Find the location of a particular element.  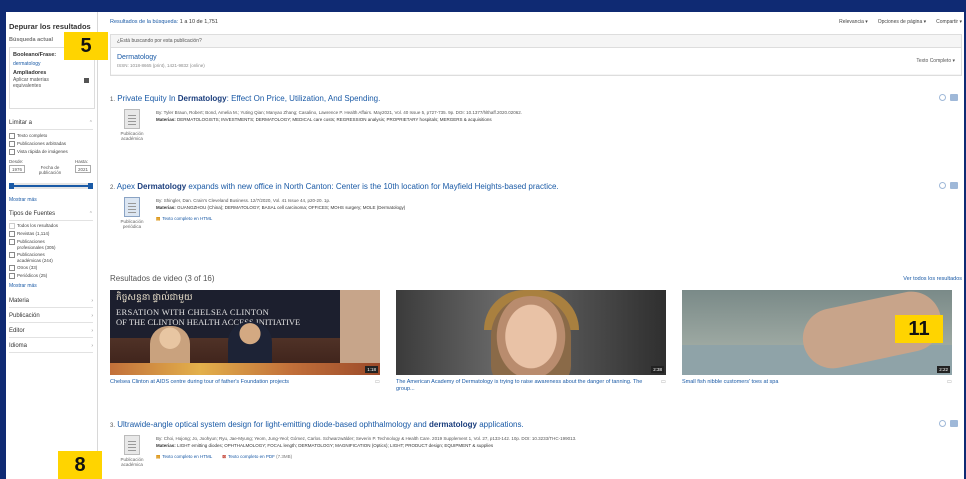

date-to-input: 2021 is located at coordinates (83, 169).